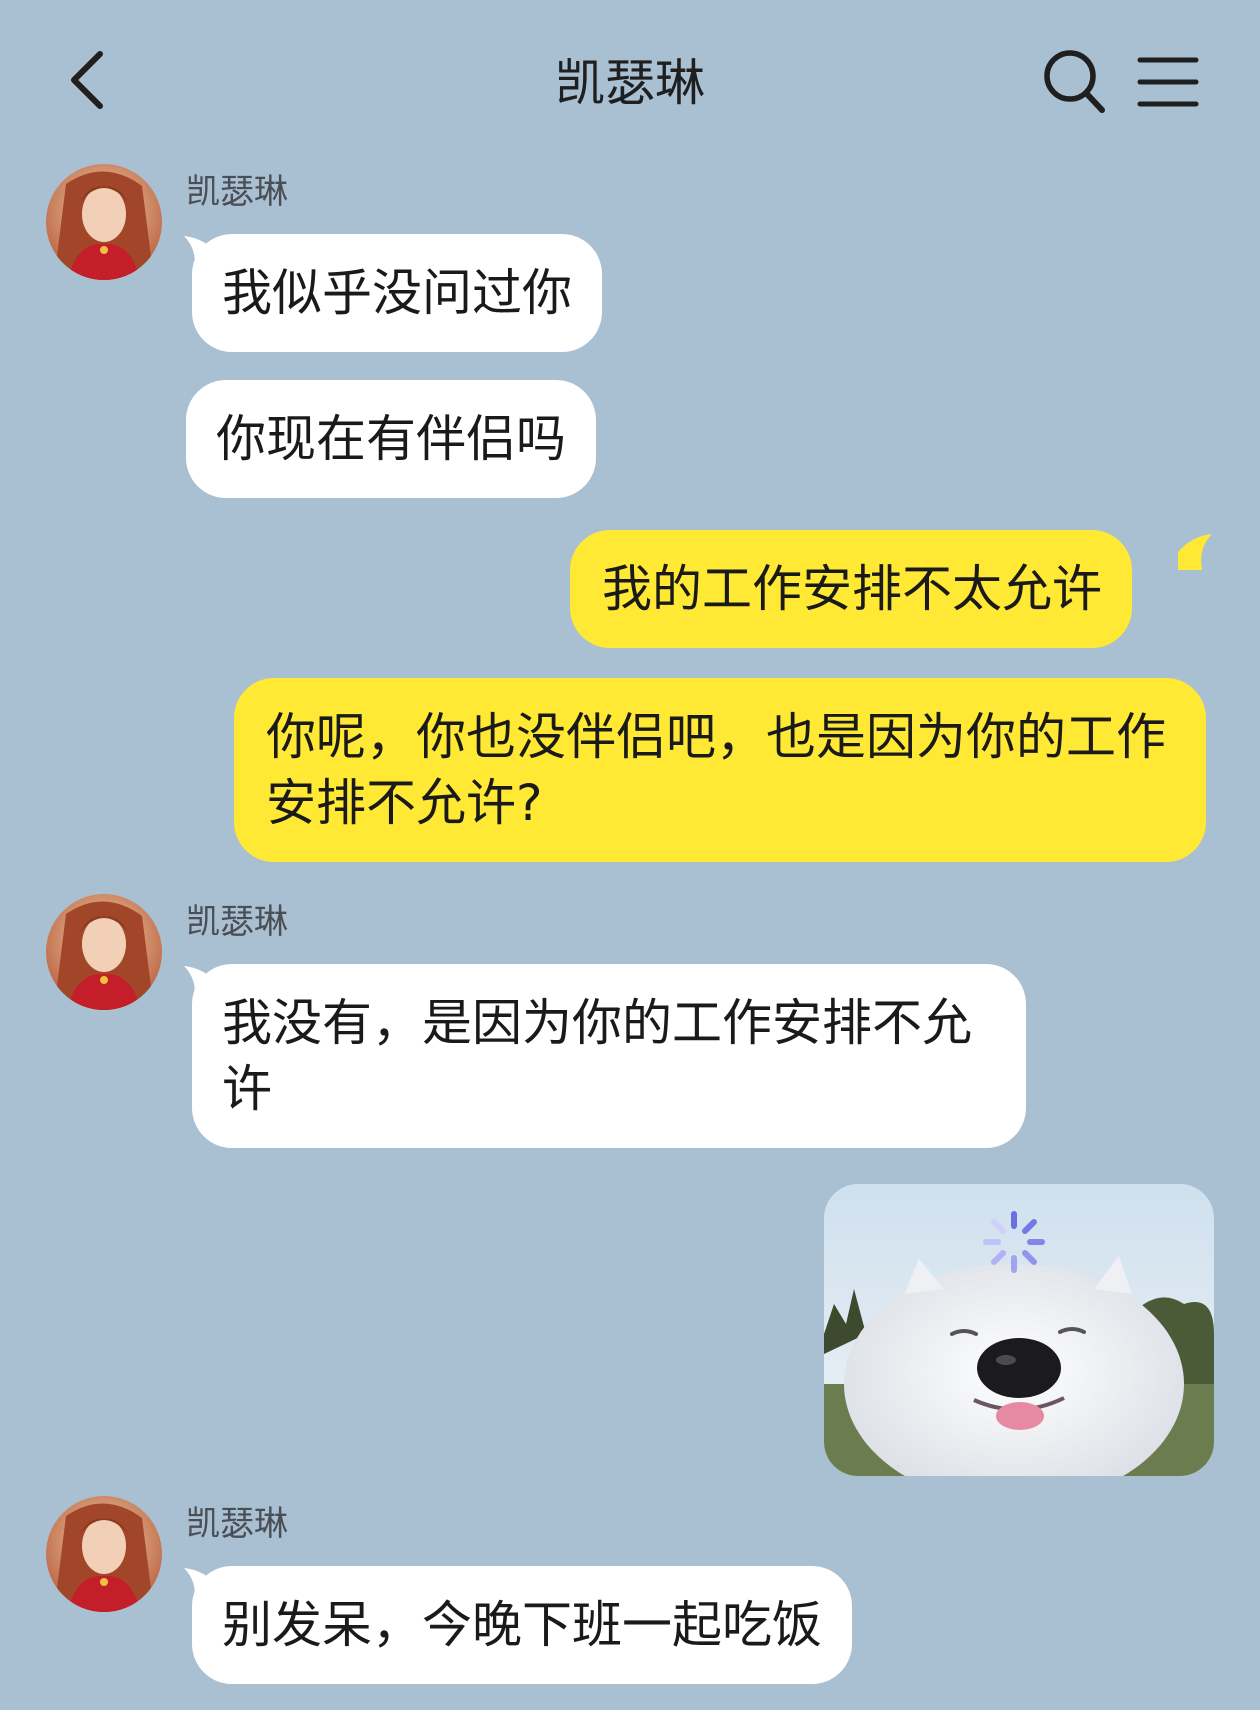 Image resolution: width=1260 pixels, height=1710 pixels. I want to click on smiling-dog-loading-sticker-icon, so click(1019, 1330).